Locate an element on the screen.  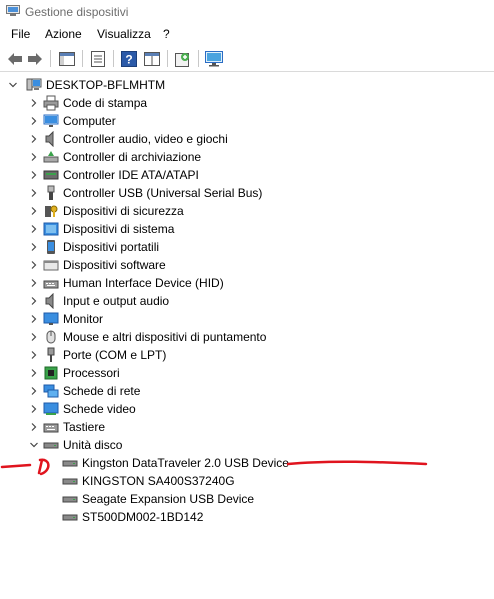
console-tree-icon is located at coordinates (67, 59).